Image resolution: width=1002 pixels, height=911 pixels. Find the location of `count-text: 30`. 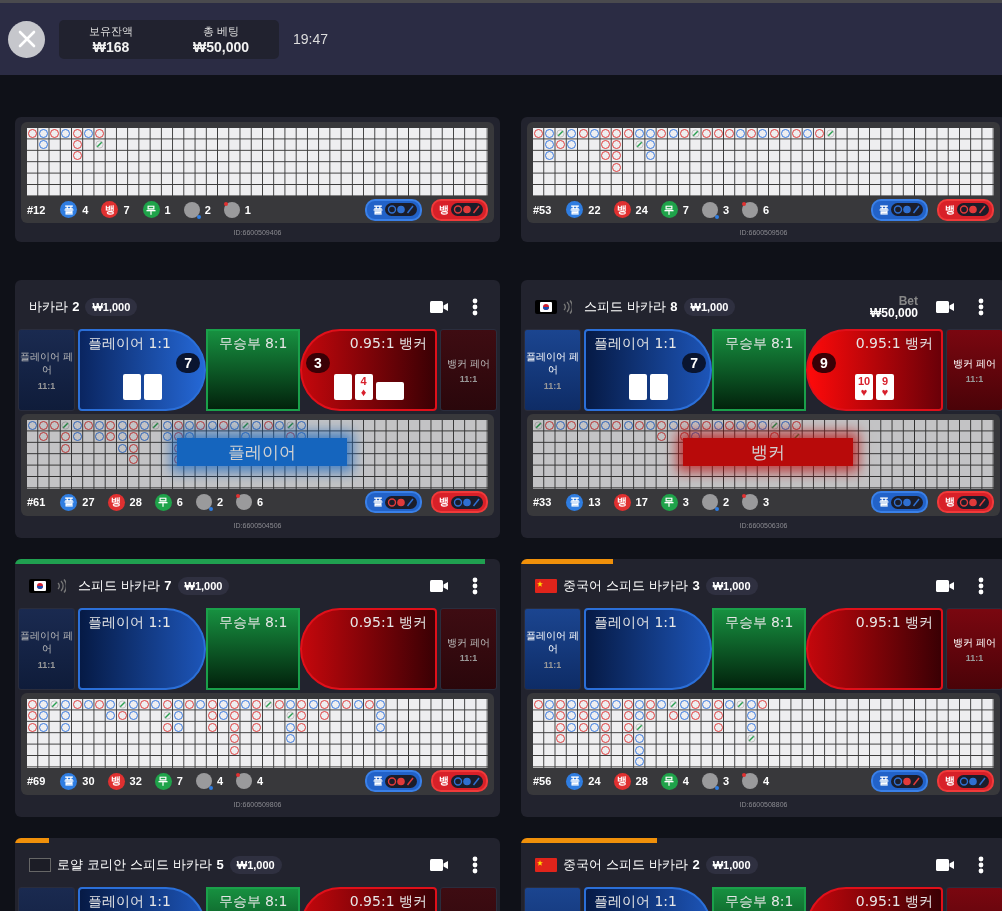

count-text: 30 is located at coordinates (88, 781).